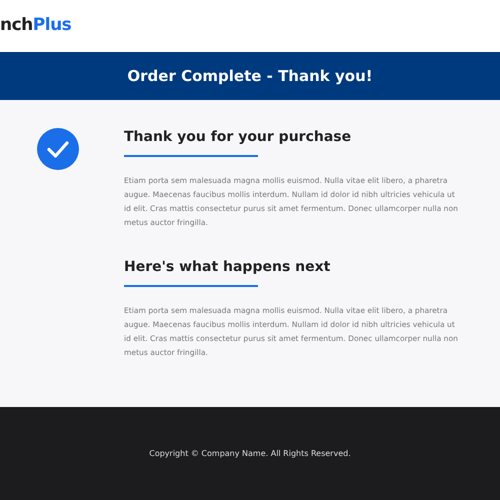 The width and height of the screenshot is (500, 500). Describe the element at coordinates (250, 76) in the screenshot. I see `banner-title: Order Complete - Thank you!` at that location.